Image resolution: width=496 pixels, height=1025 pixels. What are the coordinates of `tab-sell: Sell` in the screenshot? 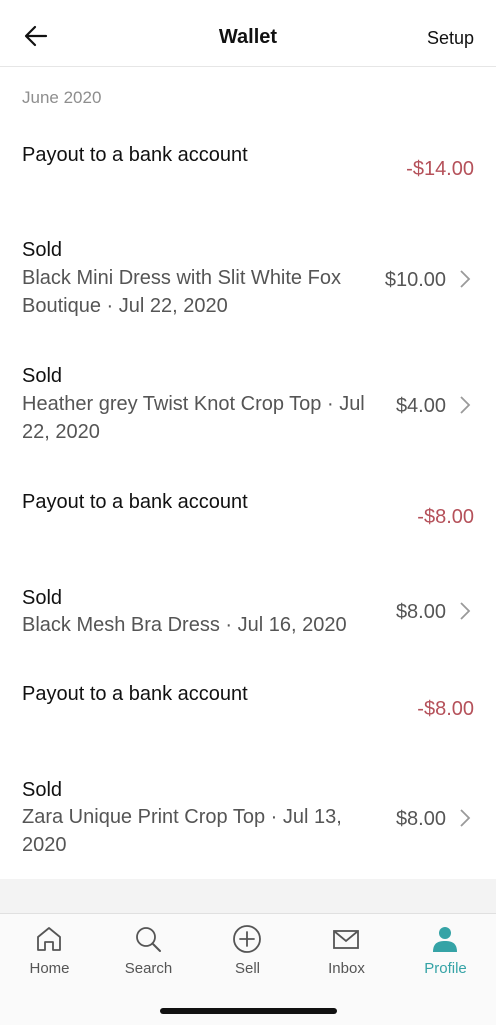 It's located at (247, 950).